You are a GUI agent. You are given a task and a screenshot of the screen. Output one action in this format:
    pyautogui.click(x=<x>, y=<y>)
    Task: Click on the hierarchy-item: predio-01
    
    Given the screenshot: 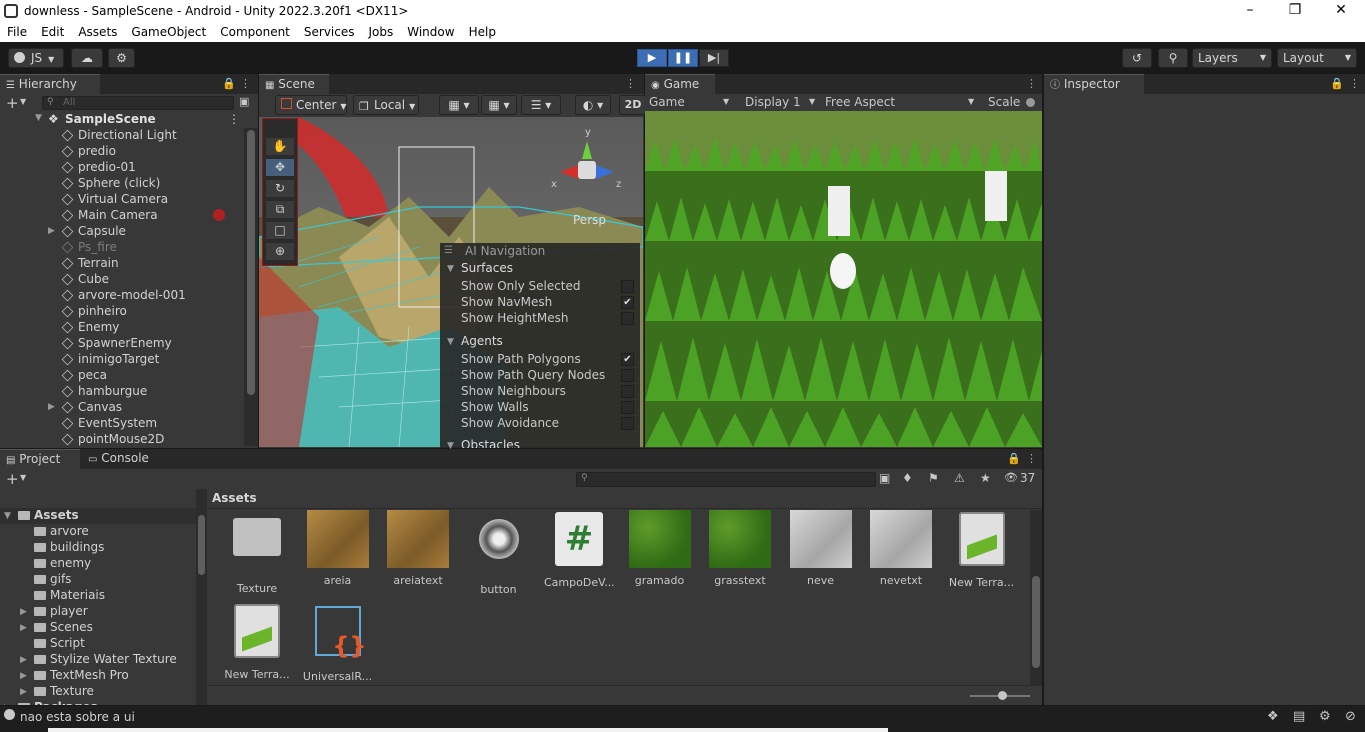 What is the action you would take?
    pyautogui.click(x=124, y=168)
    